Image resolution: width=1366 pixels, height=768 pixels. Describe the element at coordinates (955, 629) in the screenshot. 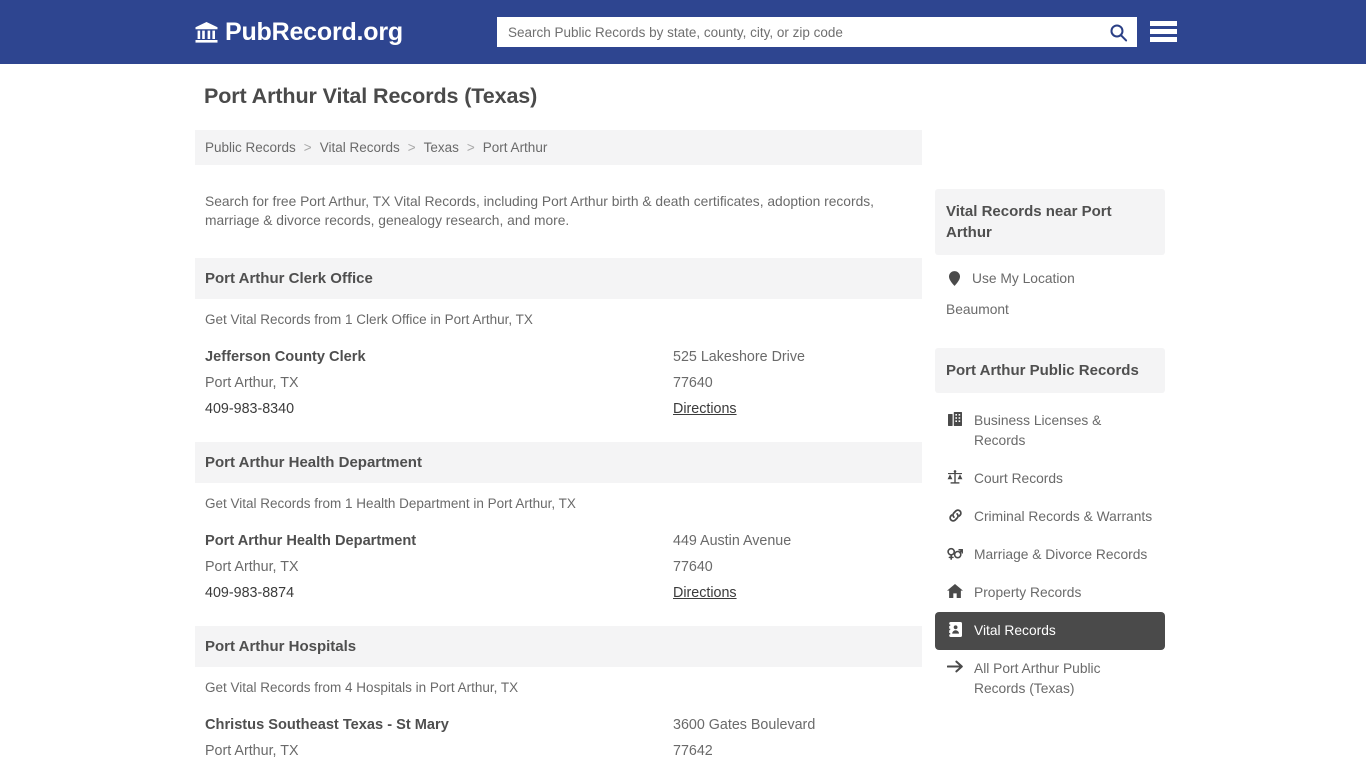

I see `address-card-icon` at that location.